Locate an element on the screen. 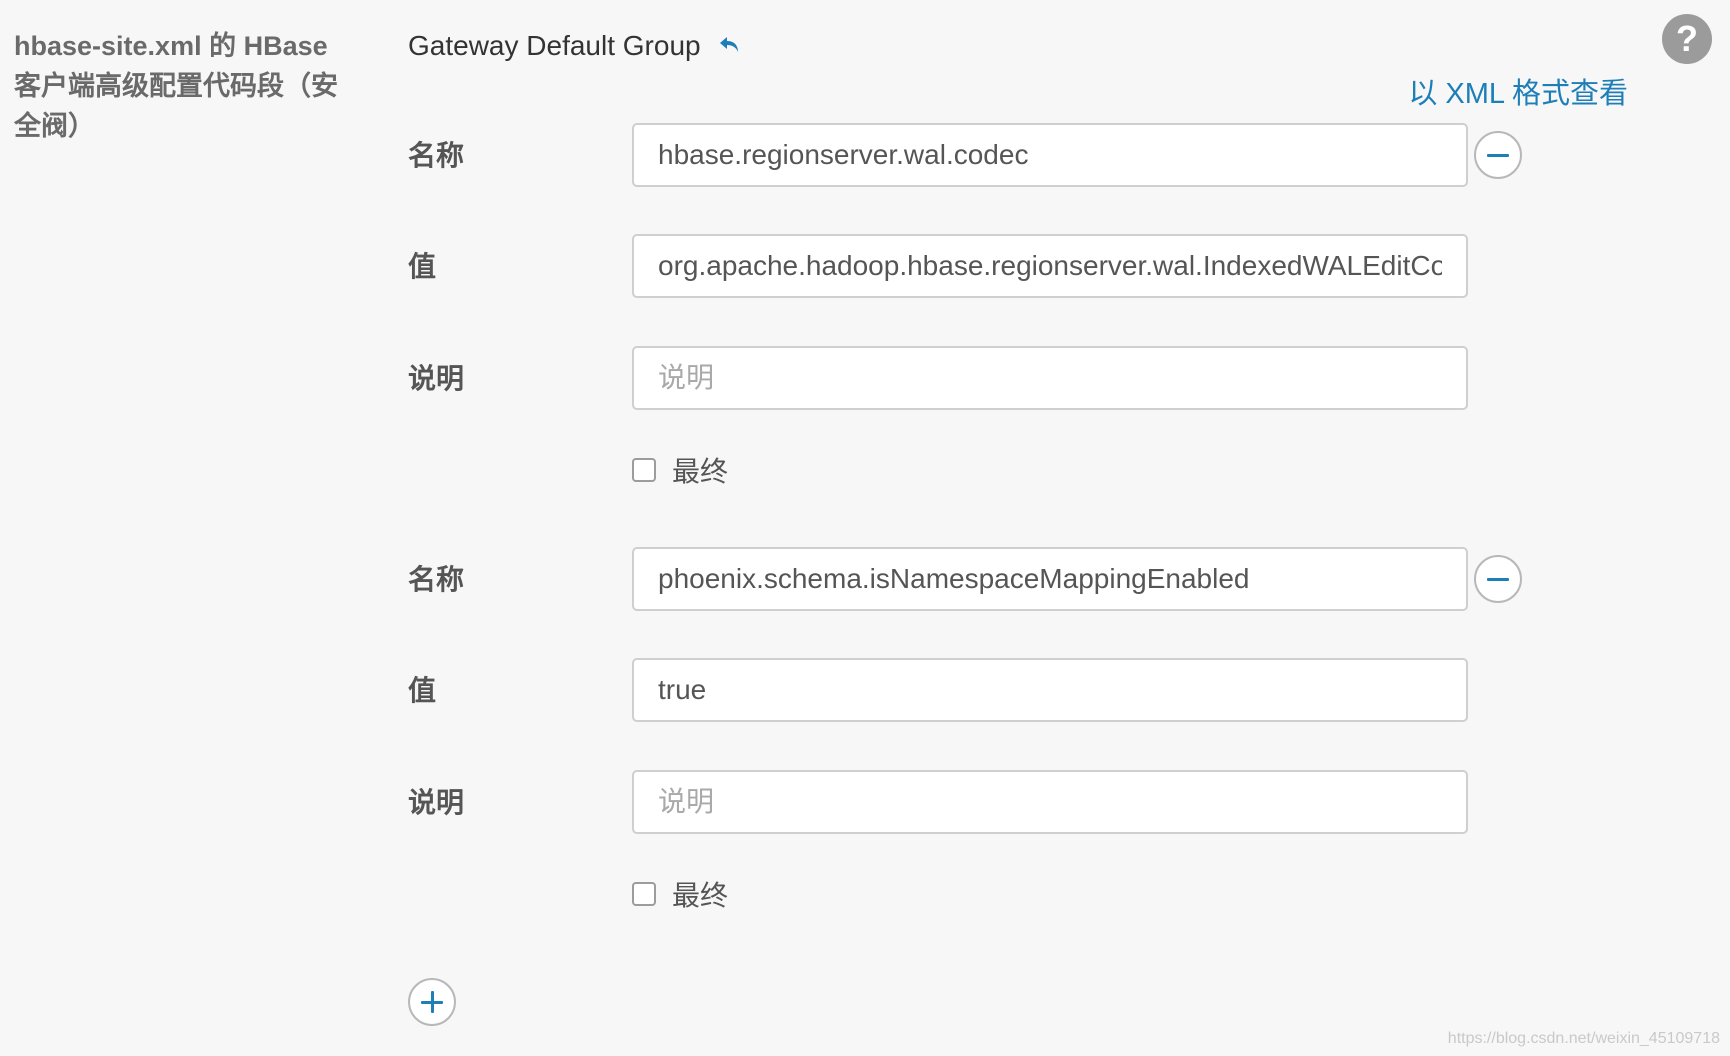  group-header: Gateway Default Group is located at coordinates (575, 46).